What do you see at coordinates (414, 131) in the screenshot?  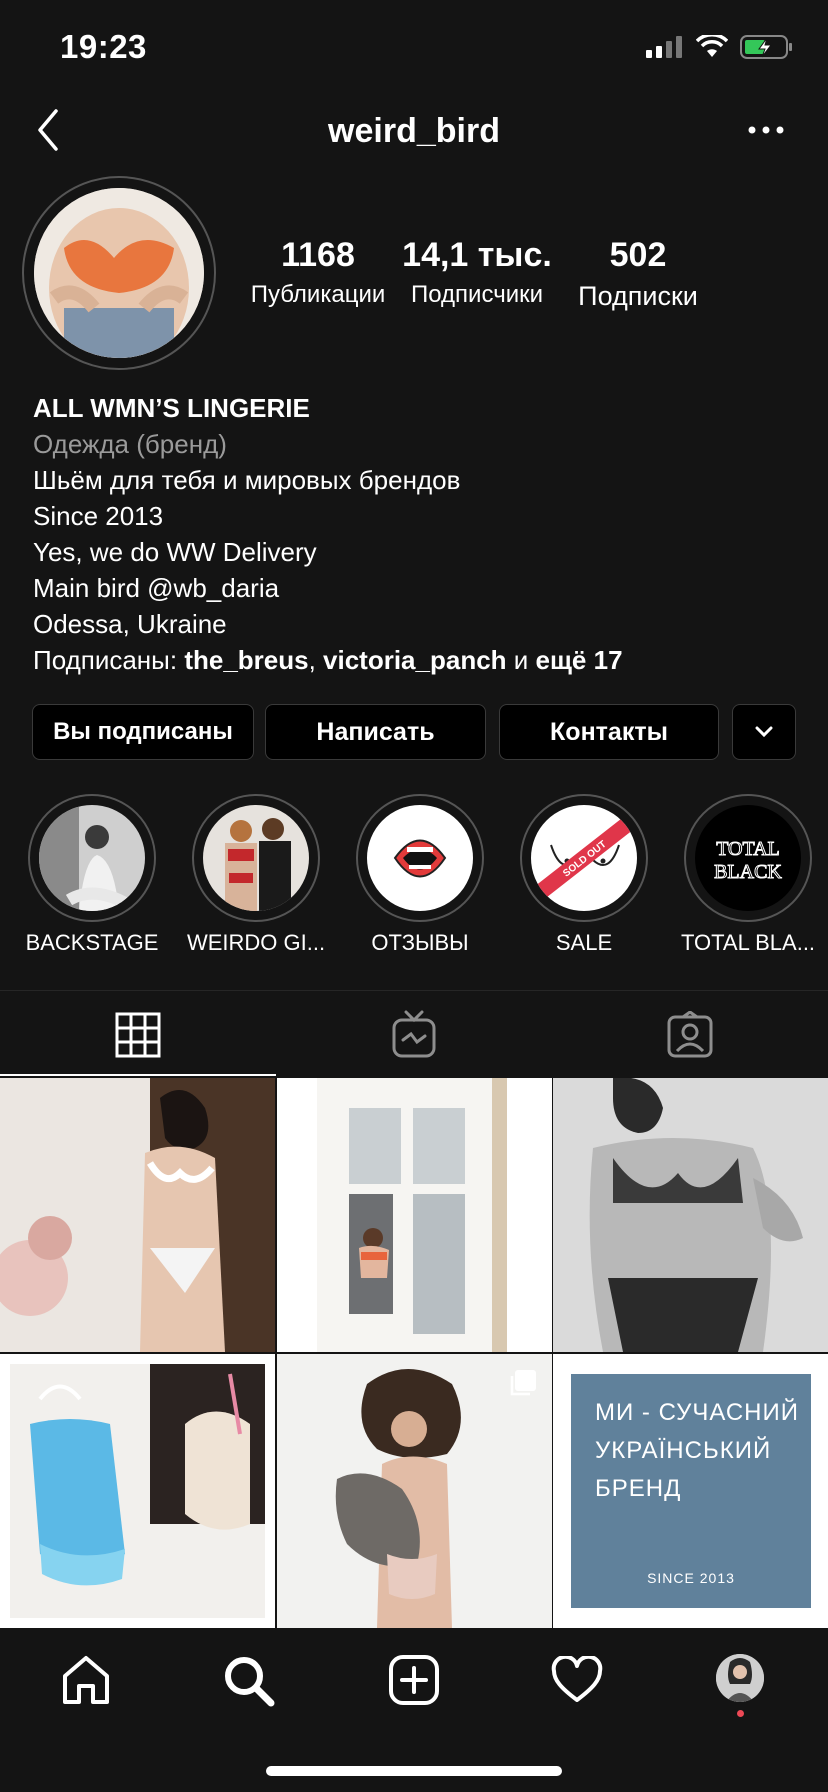 I see `profile-username: weird_bird` at bounding box center [414, 131].